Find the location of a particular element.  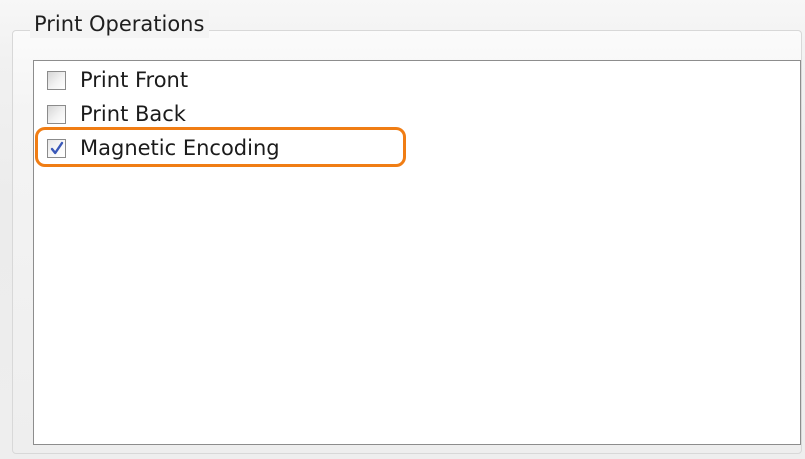

option-print-front: Print Front is located at coordinates (117, 80).